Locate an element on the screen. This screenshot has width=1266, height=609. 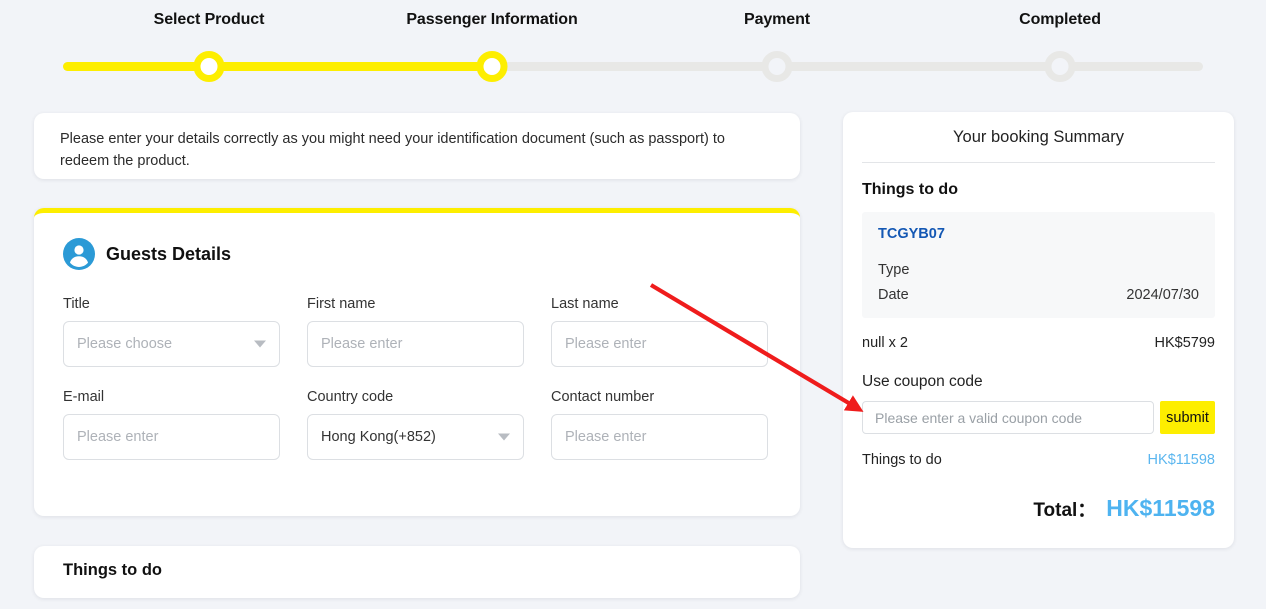
summary-subtotal-row: Things to do HK$11598 is located at coordinates (1038, 460).